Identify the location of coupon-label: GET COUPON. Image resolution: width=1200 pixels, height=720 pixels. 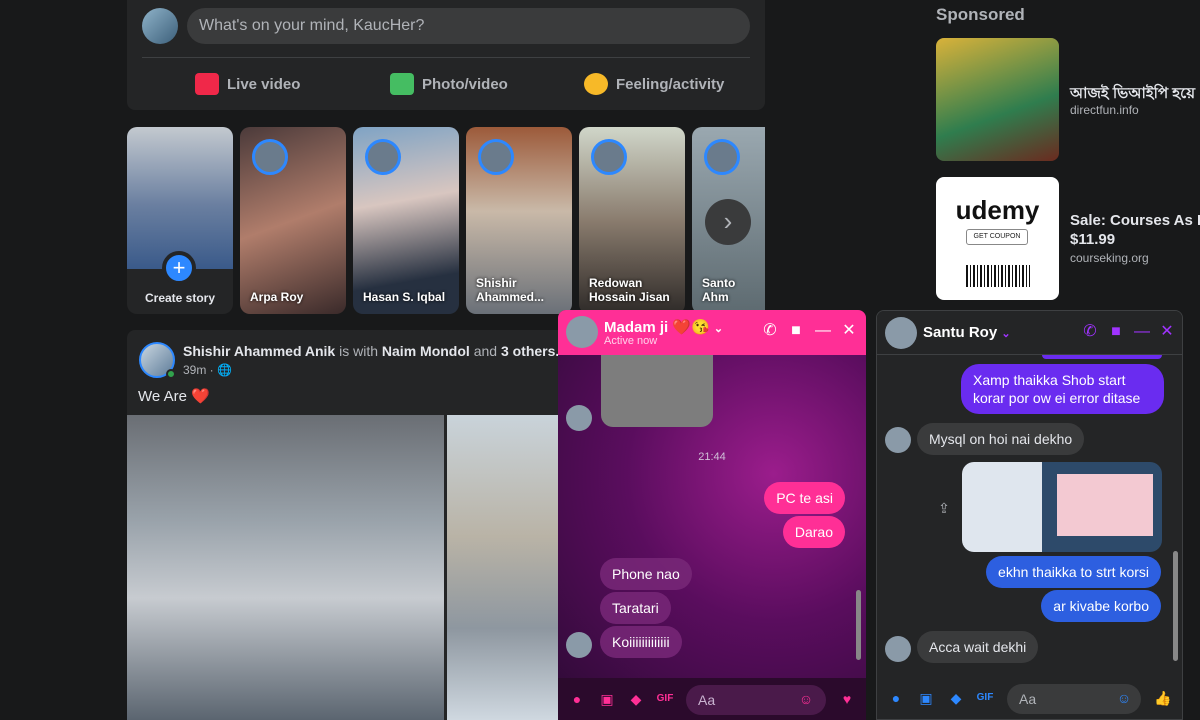
(997, 237).